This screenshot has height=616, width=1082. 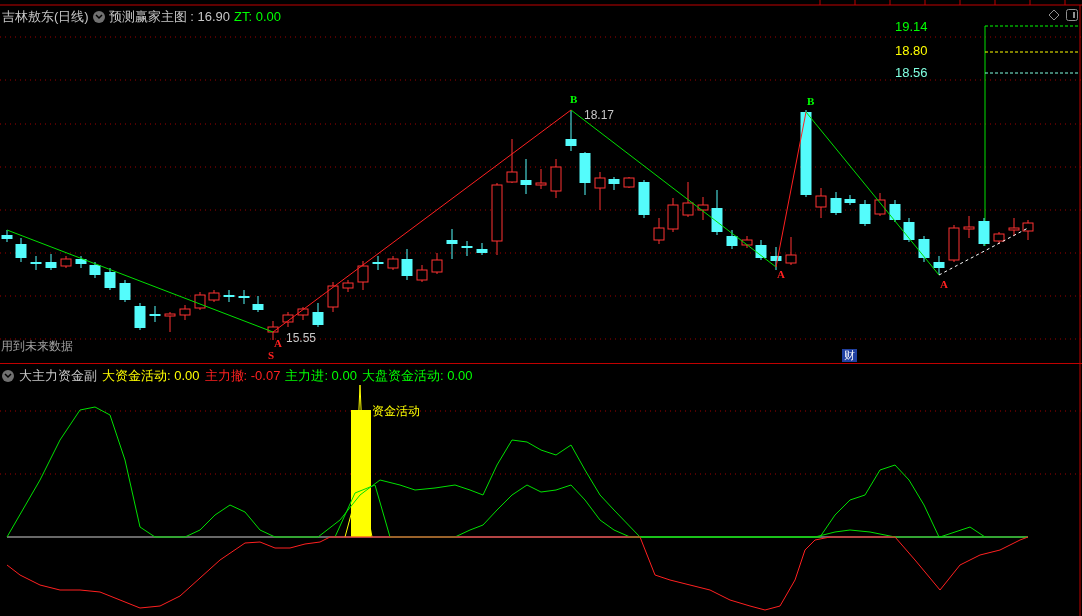 I want to click on stock-title: 吉林敖东(日线), so click(x=45, y=17).